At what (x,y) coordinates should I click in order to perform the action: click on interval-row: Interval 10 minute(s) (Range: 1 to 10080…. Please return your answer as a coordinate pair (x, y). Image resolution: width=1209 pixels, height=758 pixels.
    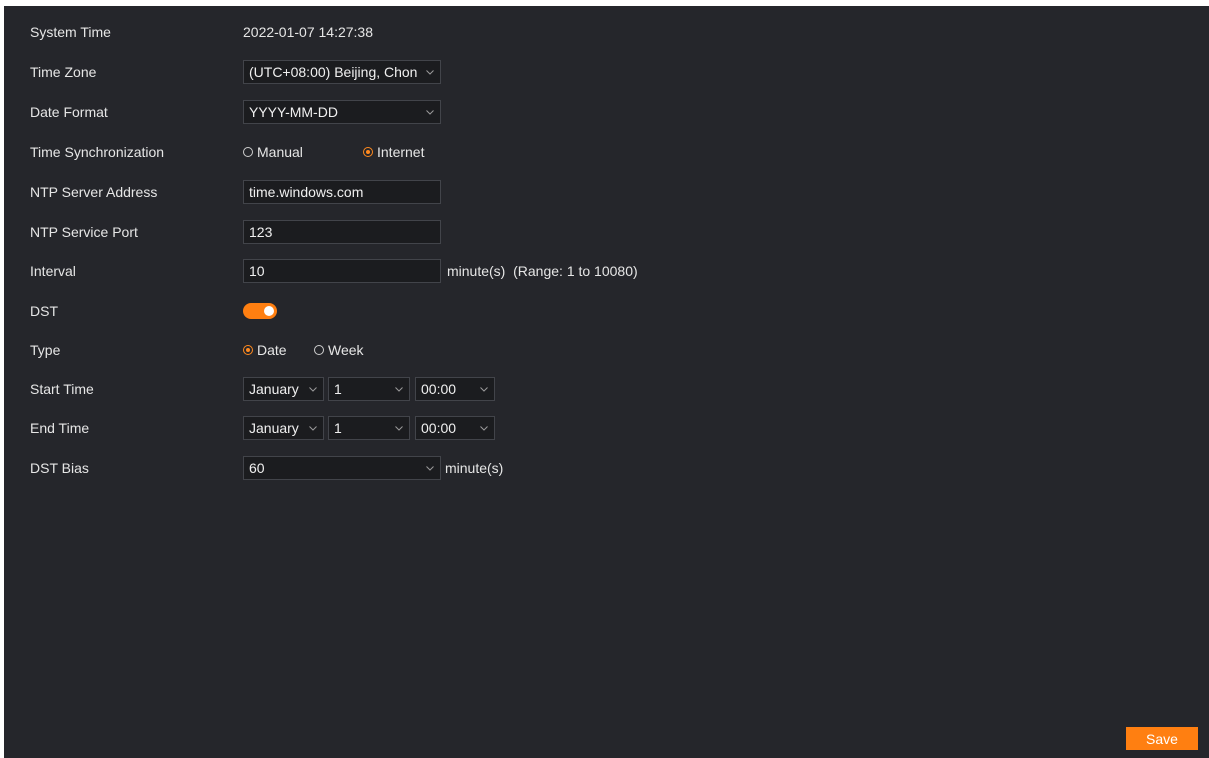
    Looking at the image, I should click on (606, 271).